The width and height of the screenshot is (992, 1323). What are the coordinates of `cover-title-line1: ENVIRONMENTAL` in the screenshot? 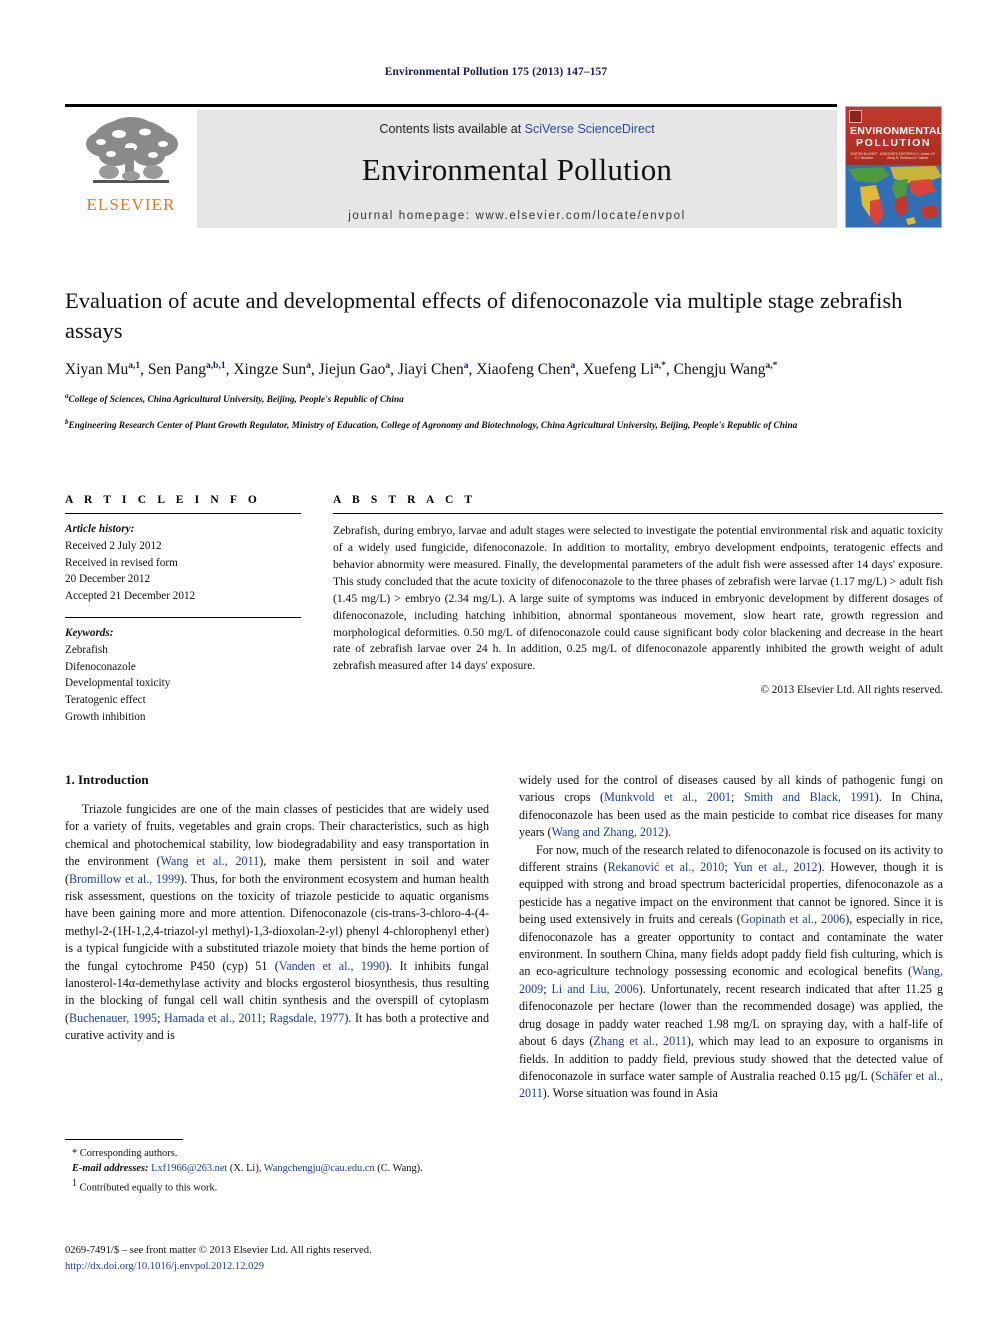 It's located at (896, 131).